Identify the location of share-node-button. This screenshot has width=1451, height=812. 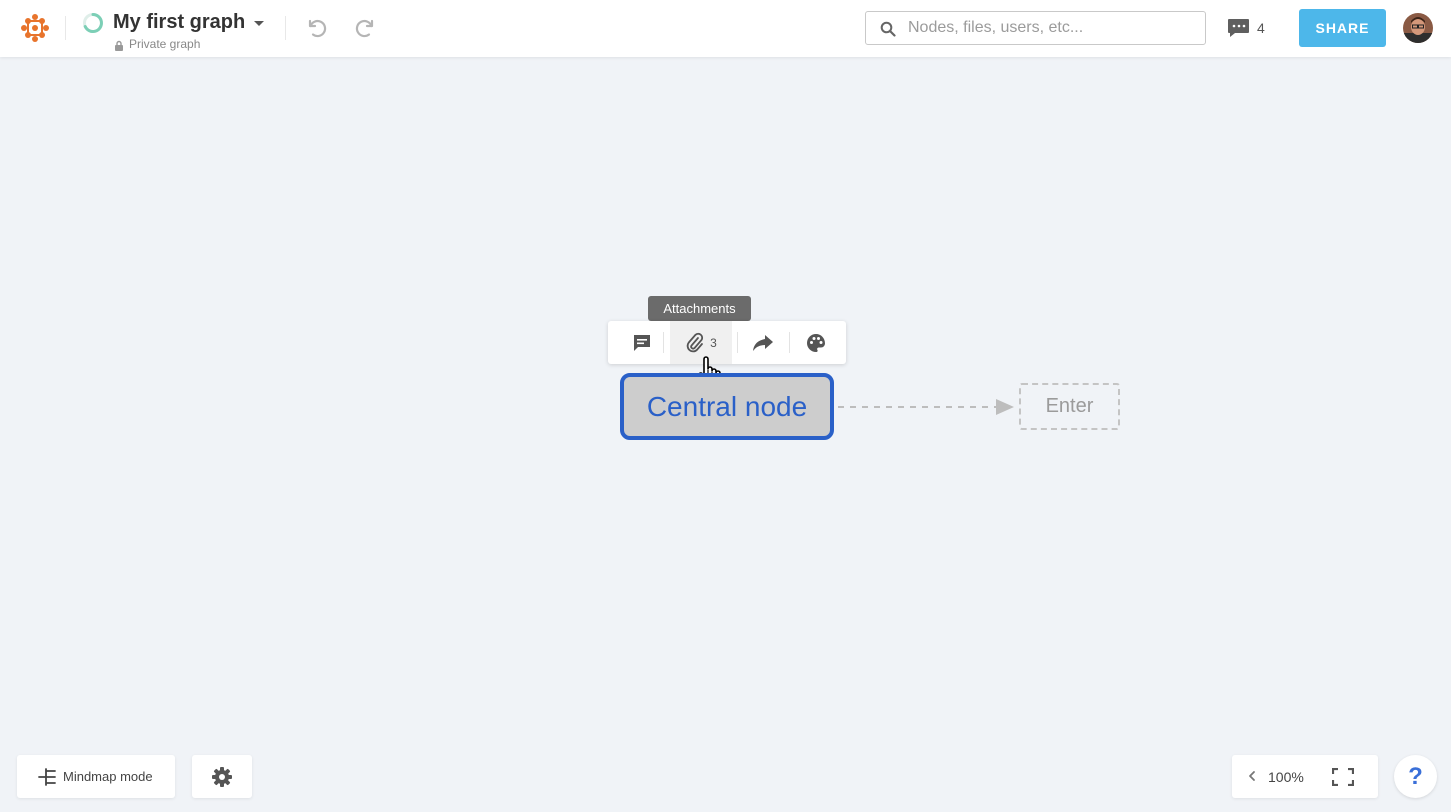
(763, 342).